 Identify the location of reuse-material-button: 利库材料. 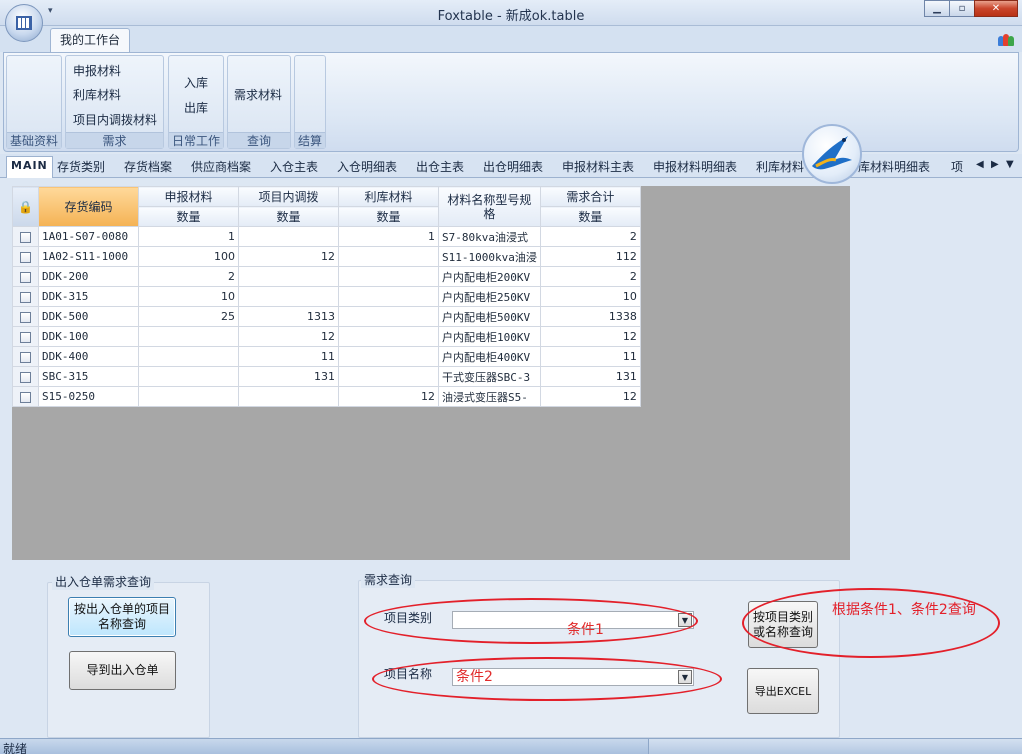
(97, 94).